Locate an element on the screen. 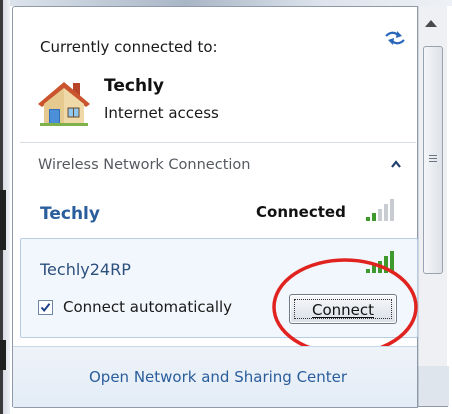 The width and height of the screenshot is (452, 414). checkmark-icon is located at coordinates (45, 308).